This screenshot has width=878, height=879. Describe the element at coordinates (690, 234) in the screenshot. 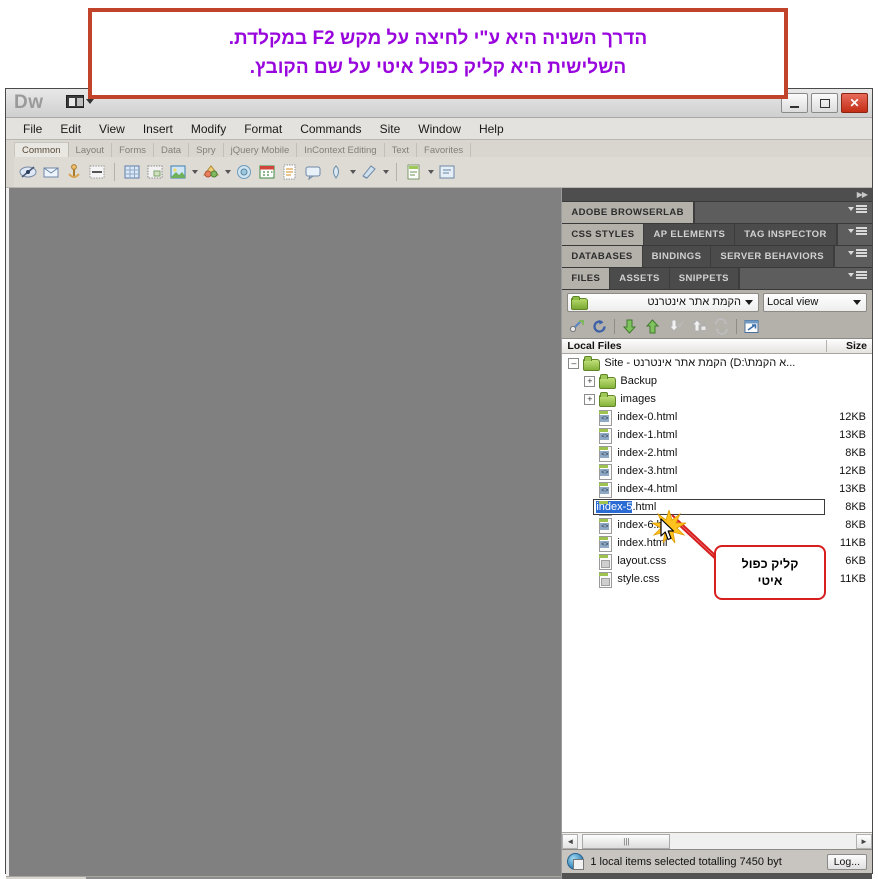

I see `tab-ap-elements: AP ELEMENTS` at that location.